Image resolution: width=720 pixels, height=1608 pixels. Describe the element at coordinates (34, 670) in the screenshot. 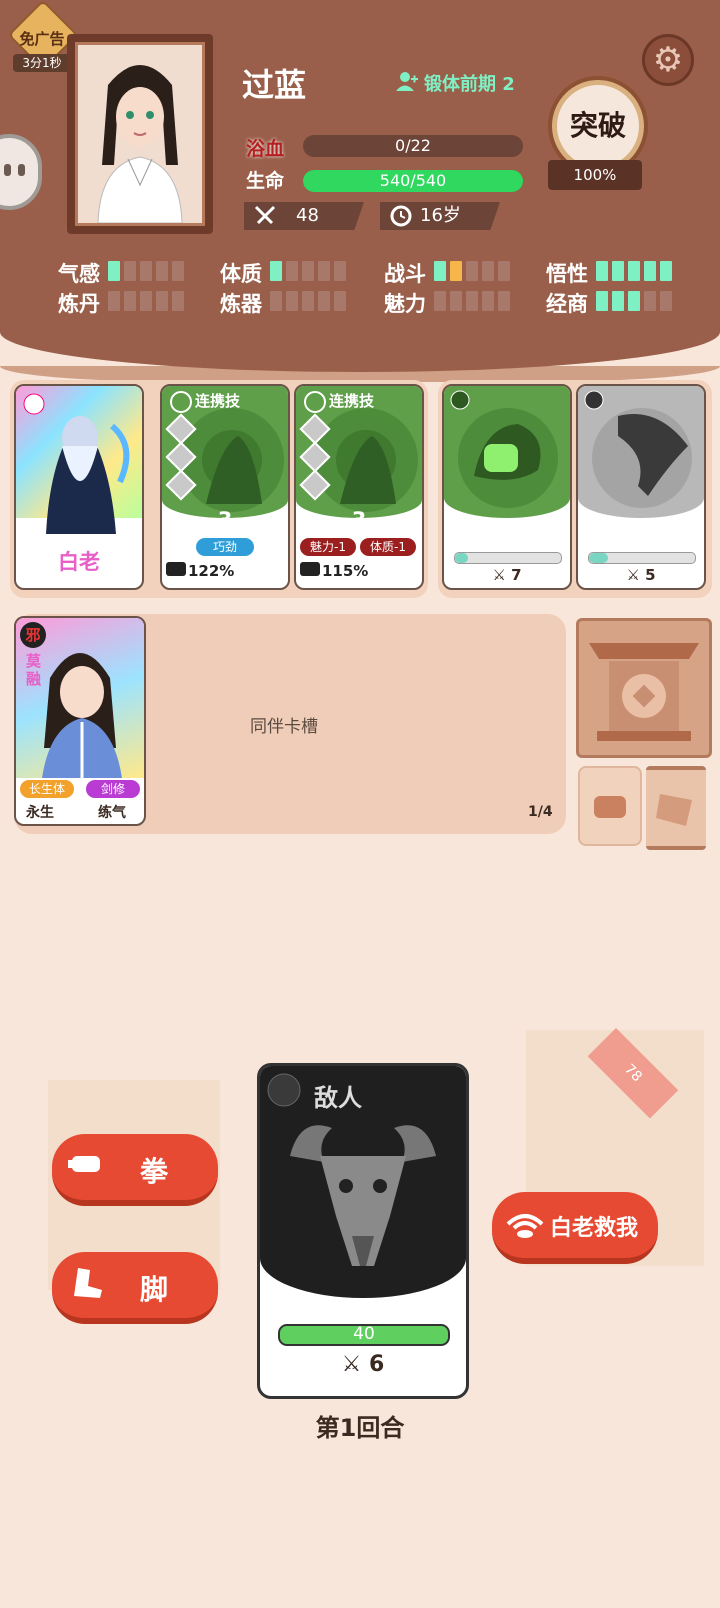

I see `companion-name: 莫融` at that location.